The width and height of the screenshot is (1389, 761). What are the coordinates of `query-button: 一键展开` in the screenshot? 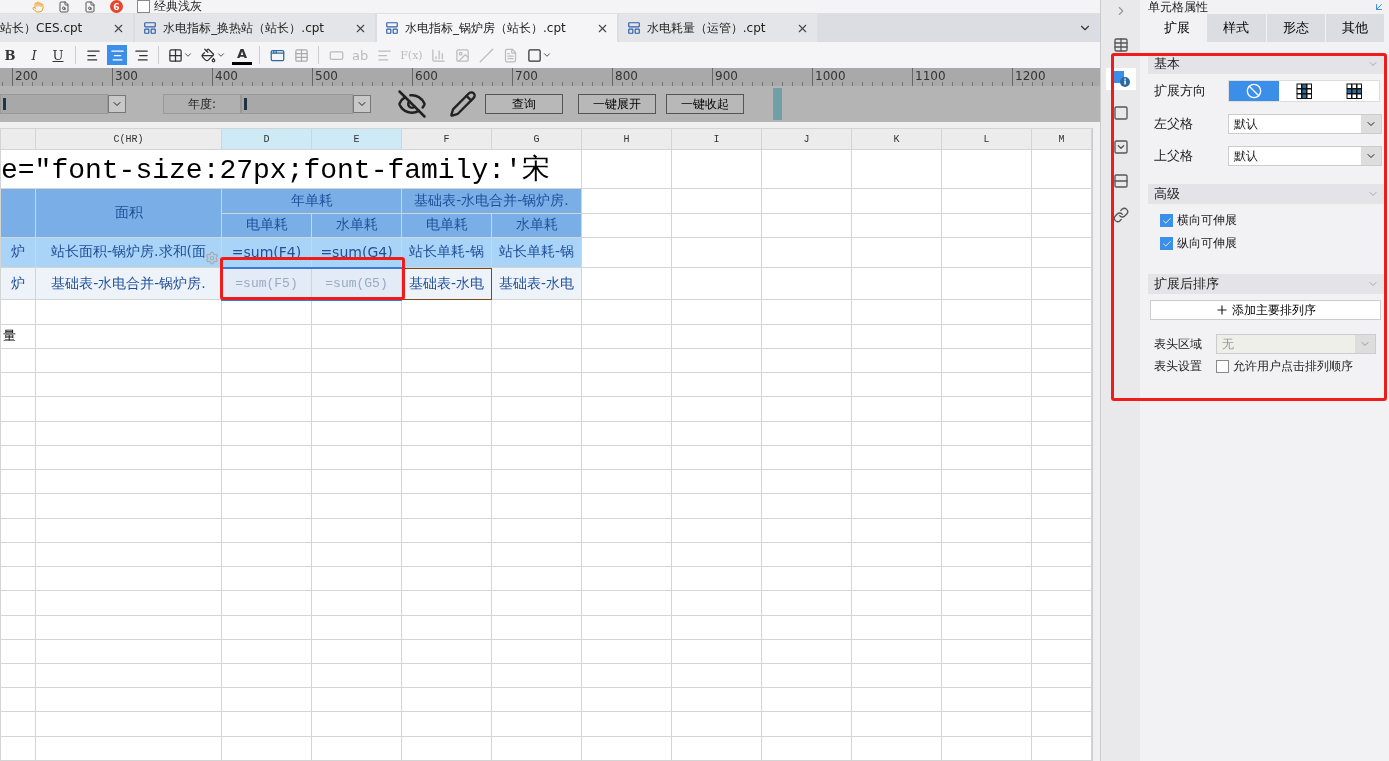 It's located at (617, 104).